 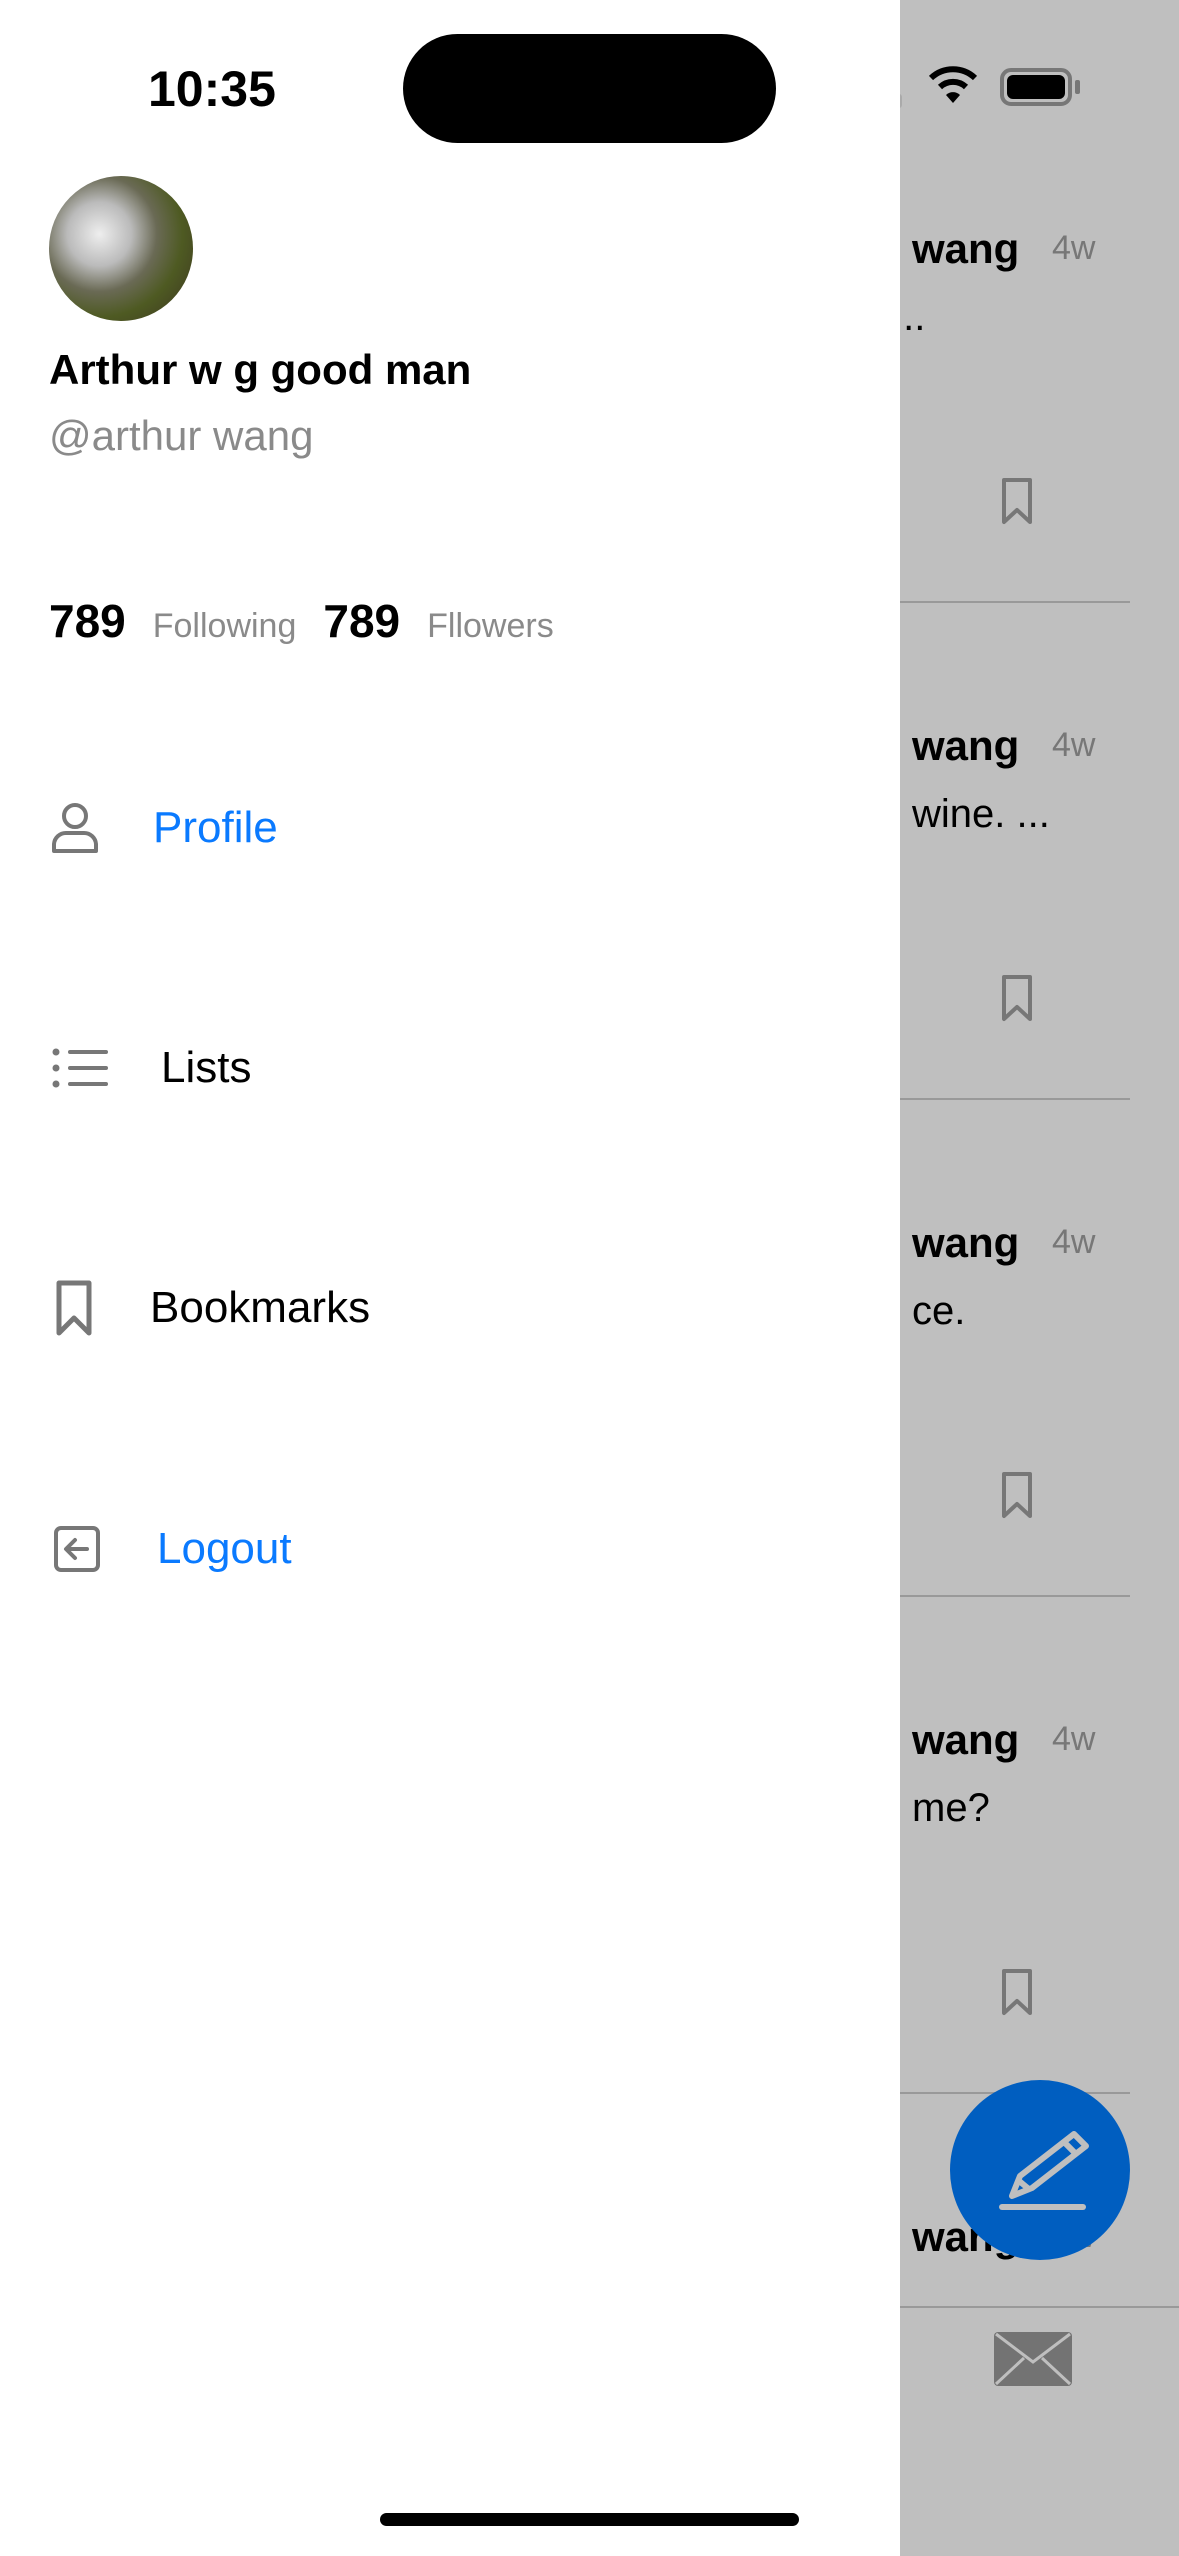 I want to click on followers-count: 789, so click(x=361, y=621).